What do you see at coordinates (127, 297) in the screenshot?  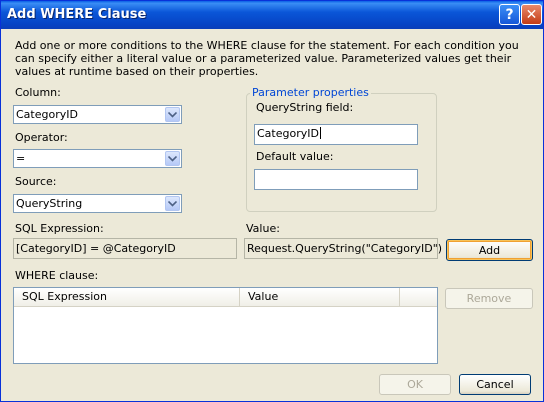 I see `column-header-sql-expression: SQL Expression` at bounding box center [127, 297].